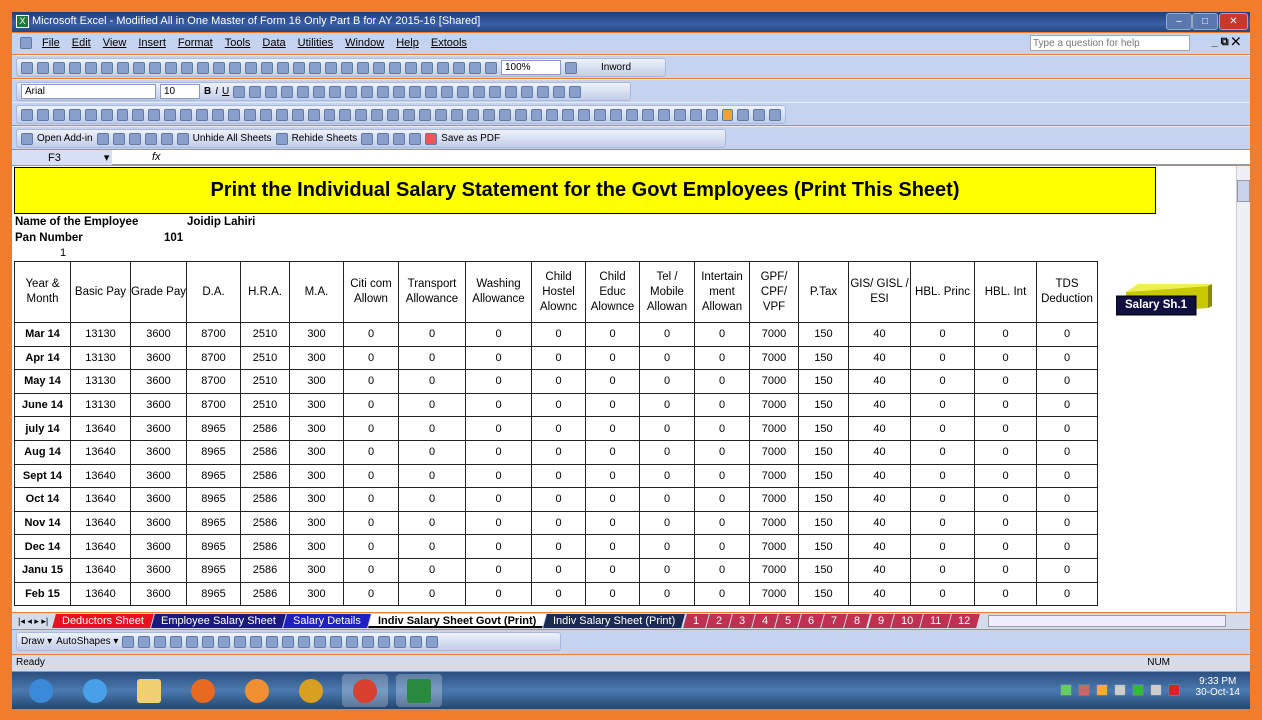 The width and height of the screenshot is (1262, 720). I want to click on sheet-tab: 2, so click(718, 621).